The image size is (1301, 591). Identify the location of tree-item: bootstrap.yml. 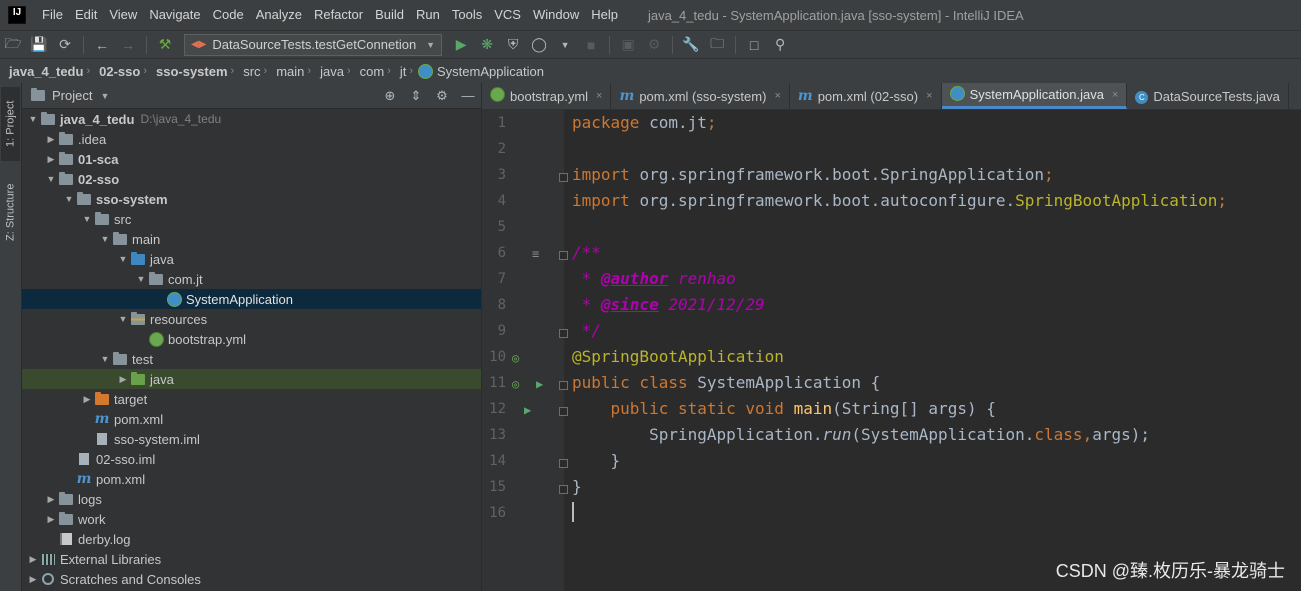
(251, 339).